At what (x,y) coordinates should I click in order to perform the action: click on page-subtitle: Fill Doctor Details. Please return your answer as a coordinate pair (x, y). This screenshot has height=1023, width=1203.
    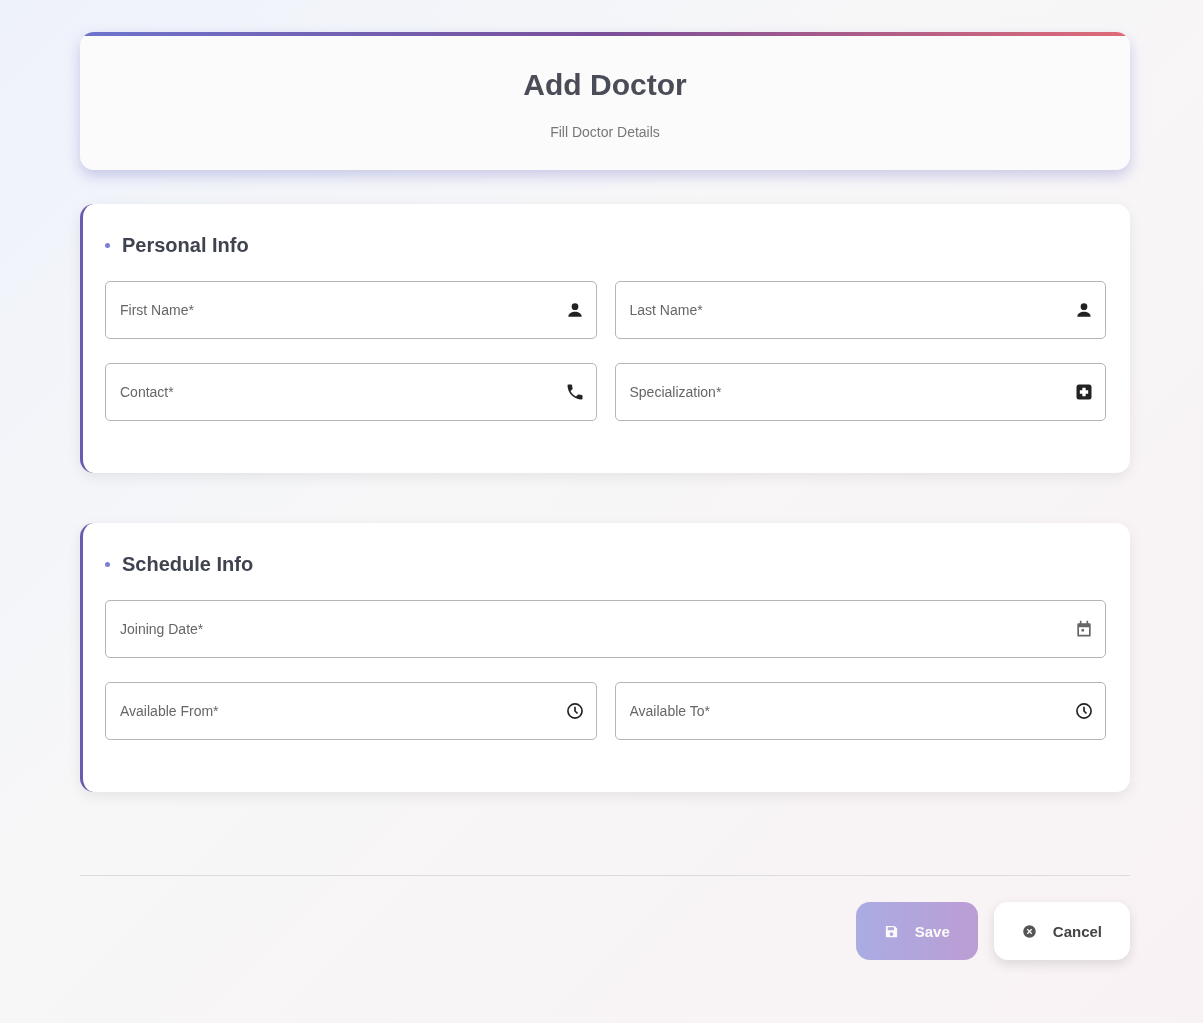
    Looking at the image, I should click on (605, 132).